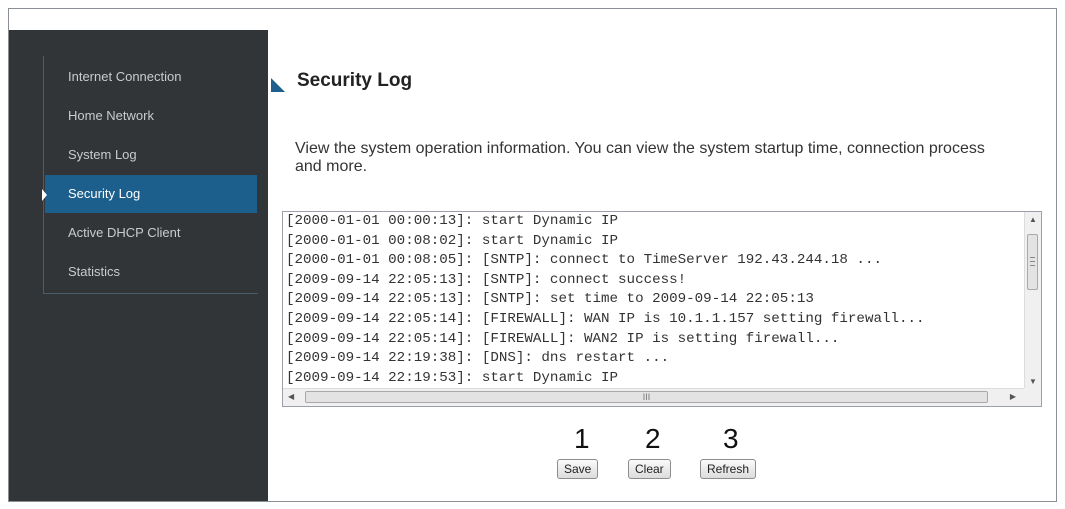 This screenshot has height=509, width=1065. What do you see at coordinates (452, 240) in the screenshot?
I see `log-line: [2000-01-01 00:08:02]: start Dynamic IP` at bounding box center [452, 240].